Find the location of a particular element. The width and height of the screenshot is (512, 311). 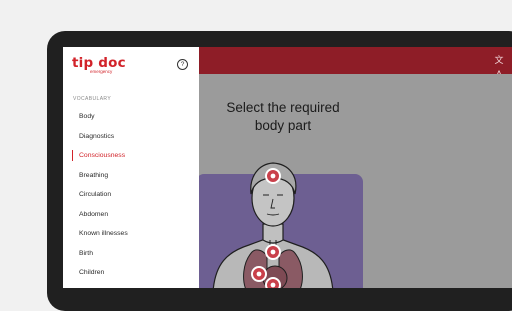

body-figure is located at coordinates (273, 220).